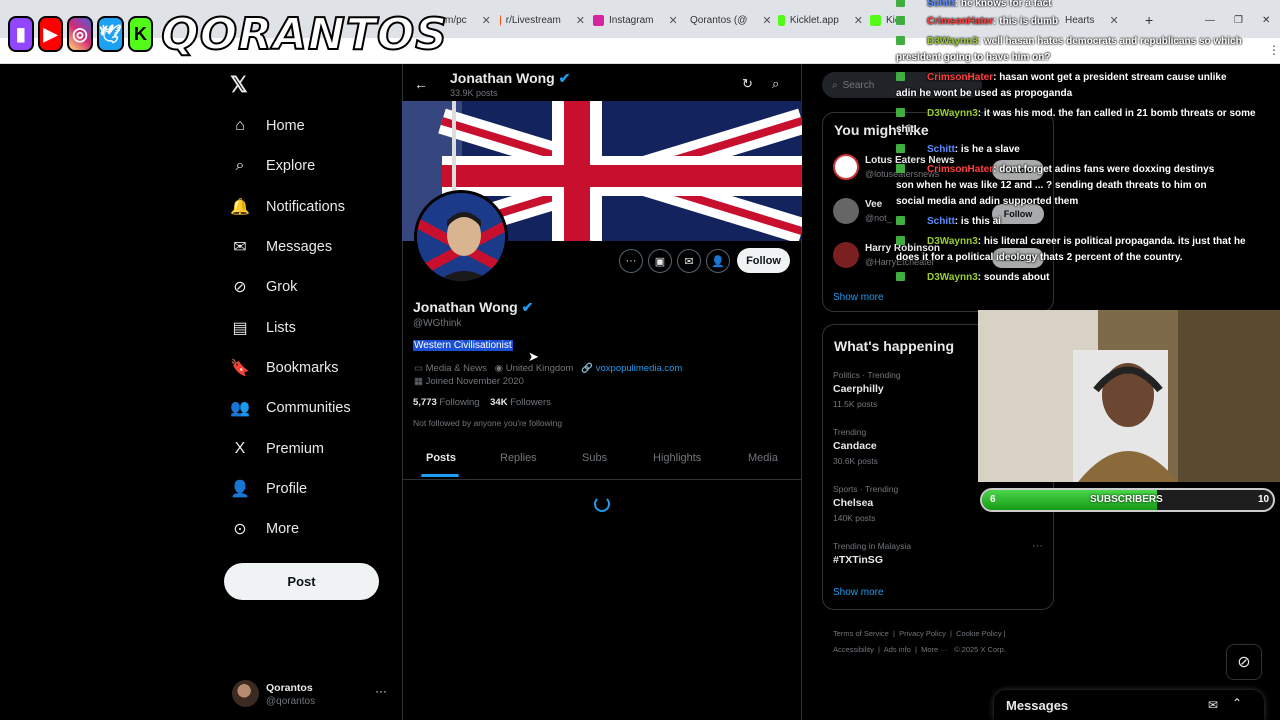  Describe the element at coordinates (858, 560) in the screenshot. I see `trend-name: #TXTinSG` at that location.